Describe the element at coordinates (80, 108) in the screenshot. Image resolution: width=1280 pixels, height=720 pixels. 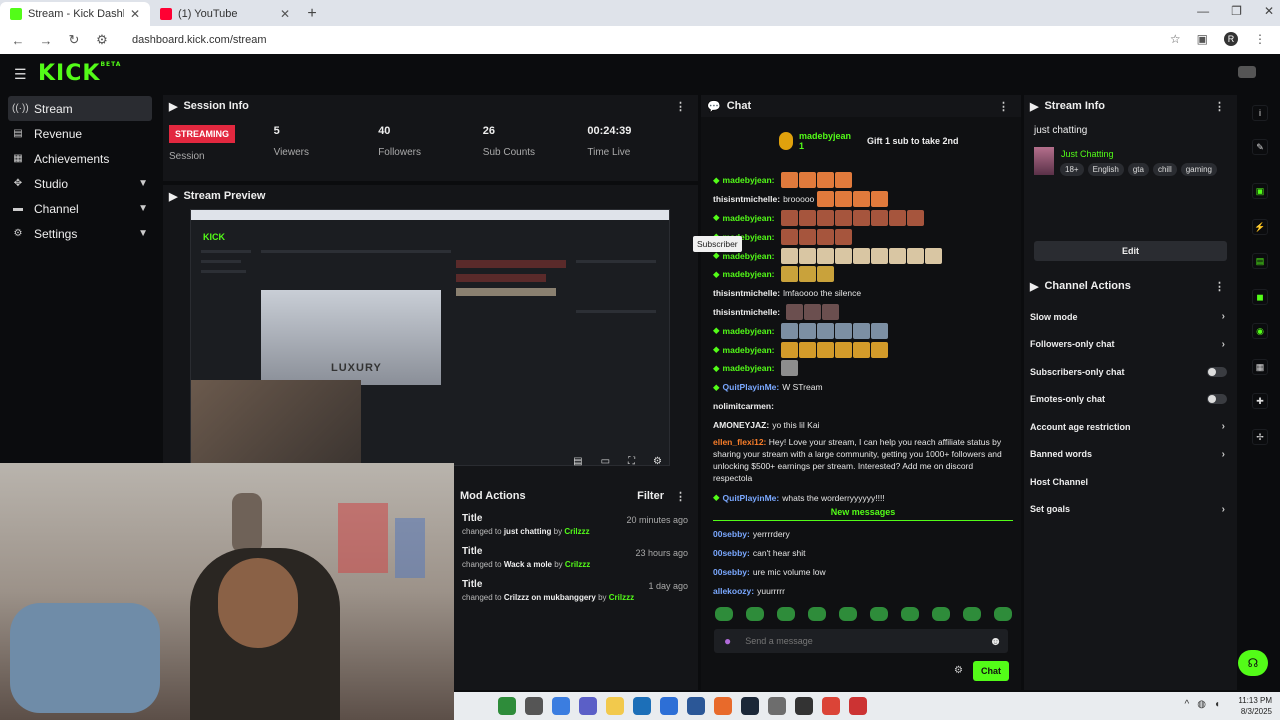
I see `sidebar-item-stream: ((·)) Stream` at that location.